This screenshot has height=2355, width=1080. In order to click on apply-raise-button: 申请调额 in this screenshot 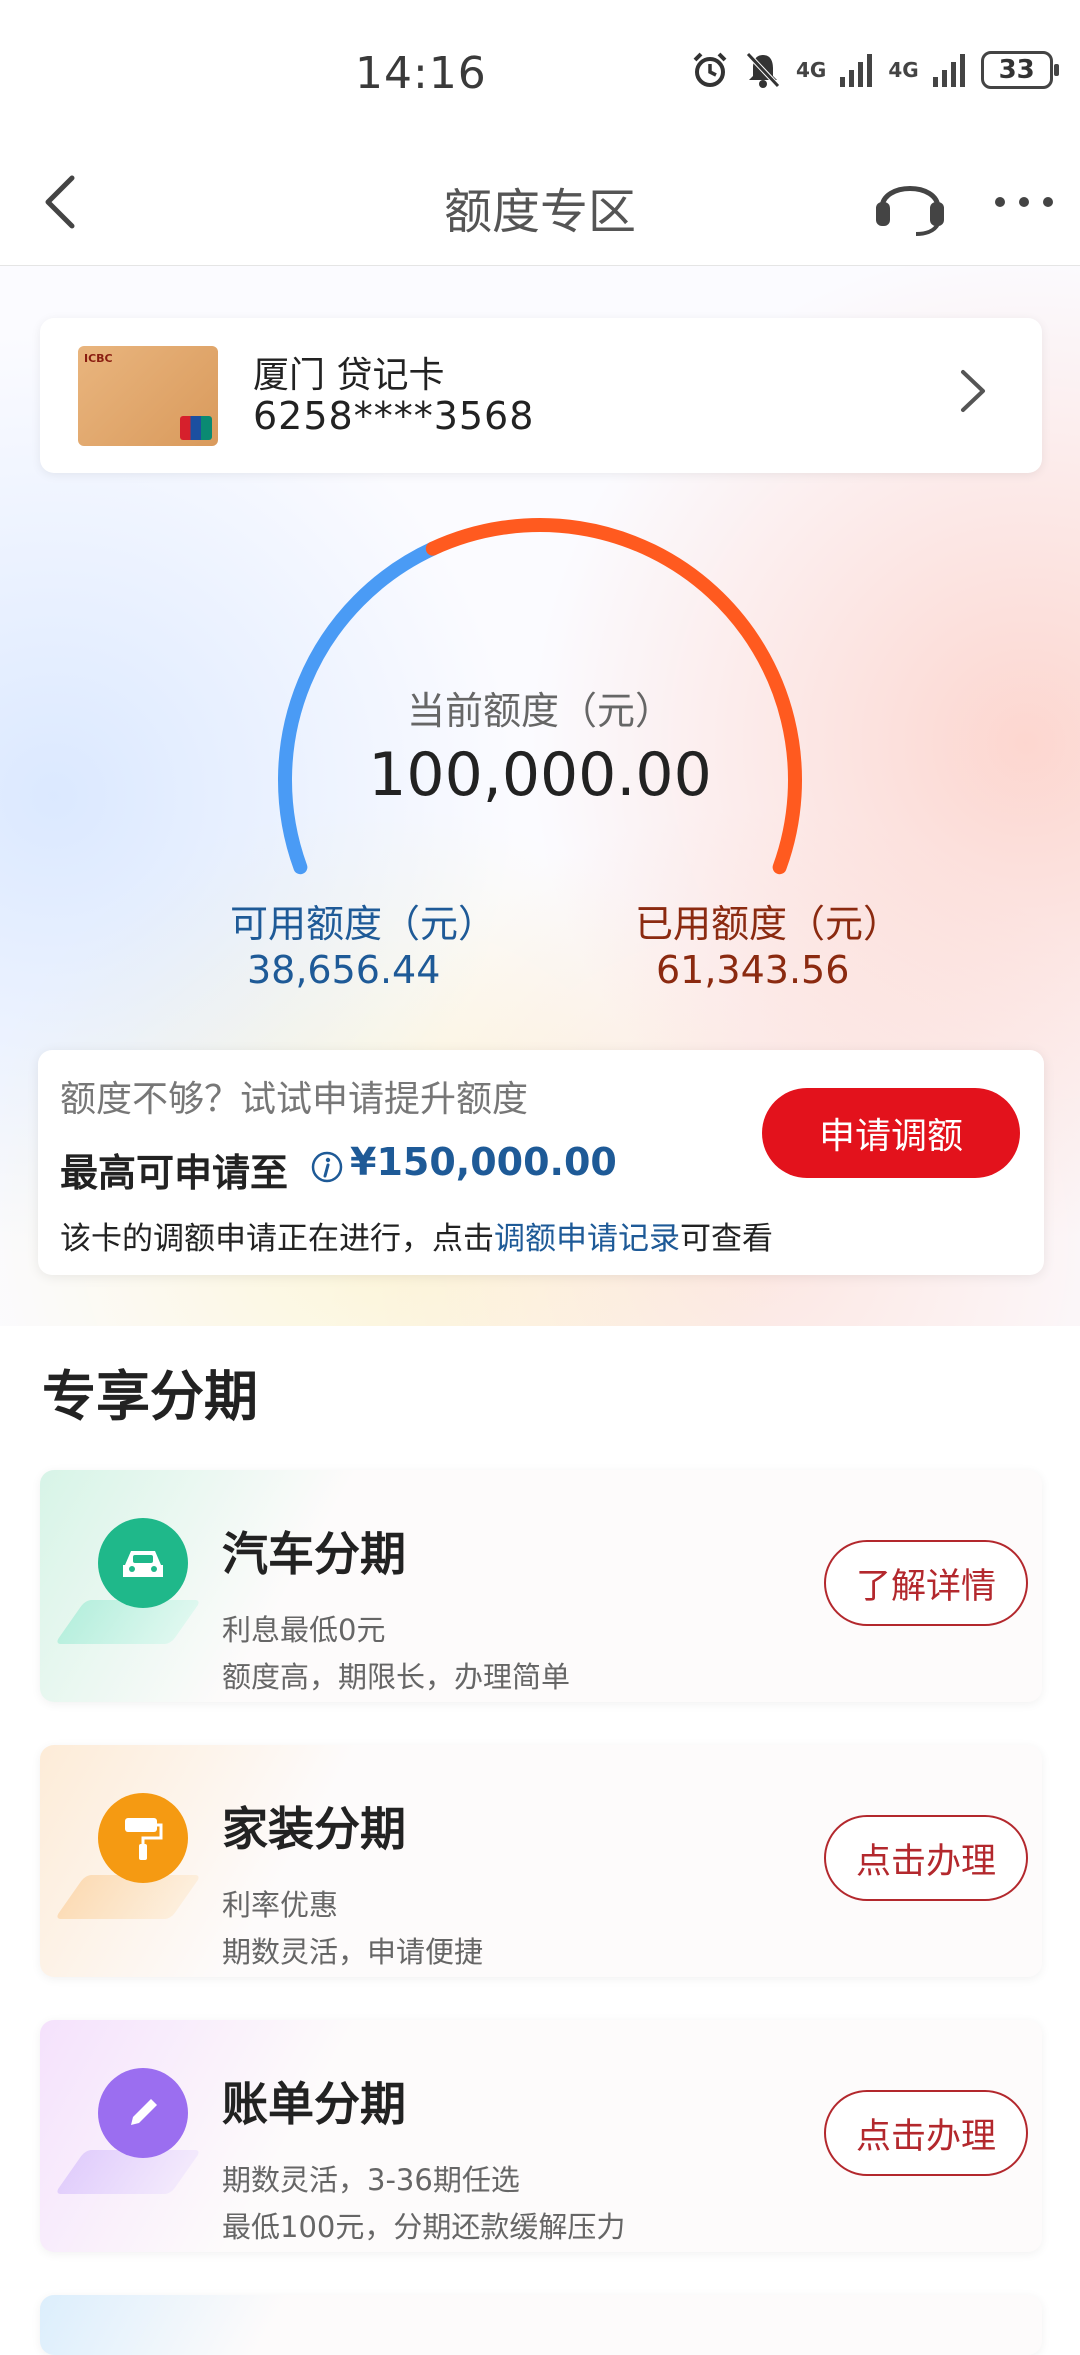, I will do `click(891, 1133)`.